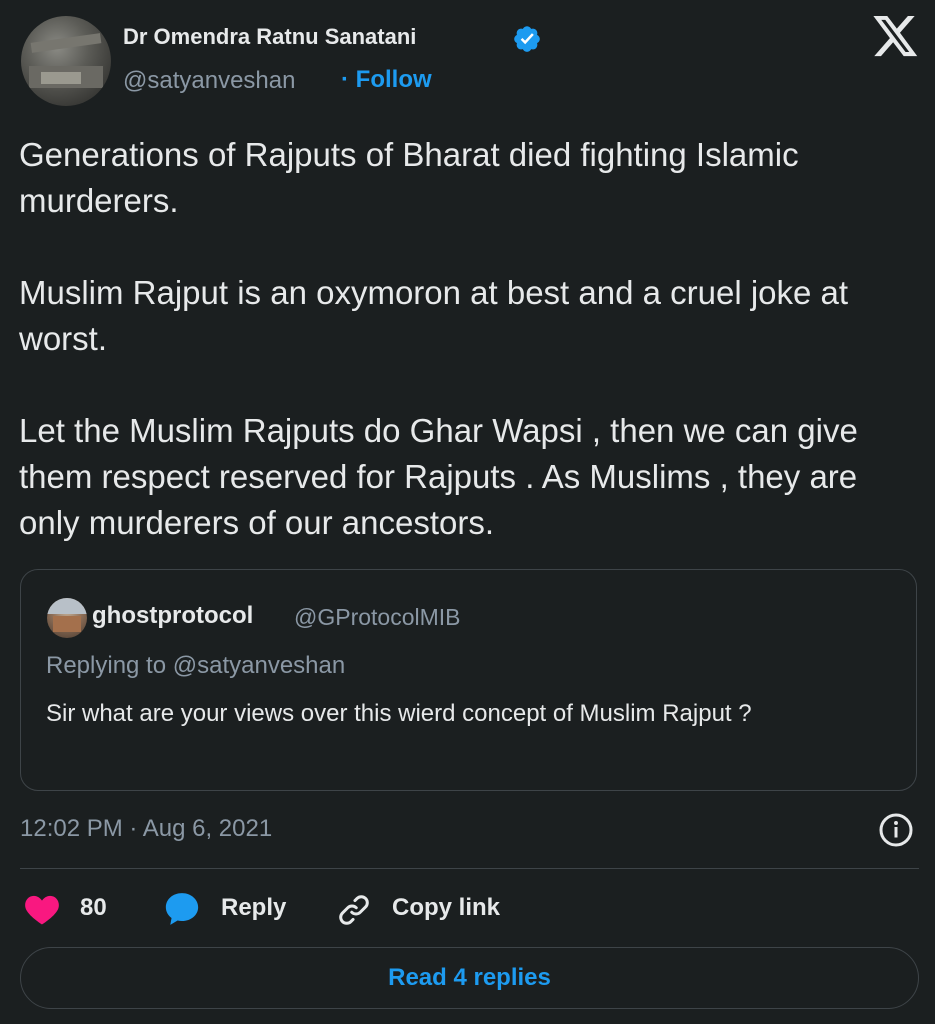  What do you see at coordinates (253, 908) in the screenshot?
I see `reply-button: Reply` at bounding box center [253, 908].